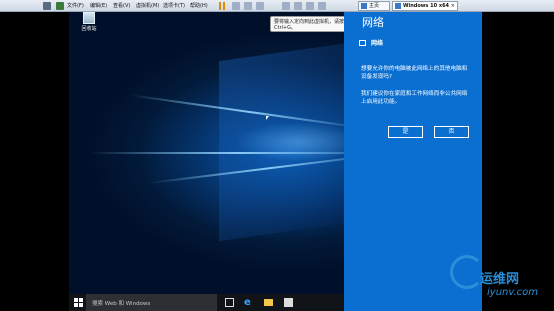 The image size is (554, 311). I want to click on watermark-domain: iyunv.com, so click(513, 292).